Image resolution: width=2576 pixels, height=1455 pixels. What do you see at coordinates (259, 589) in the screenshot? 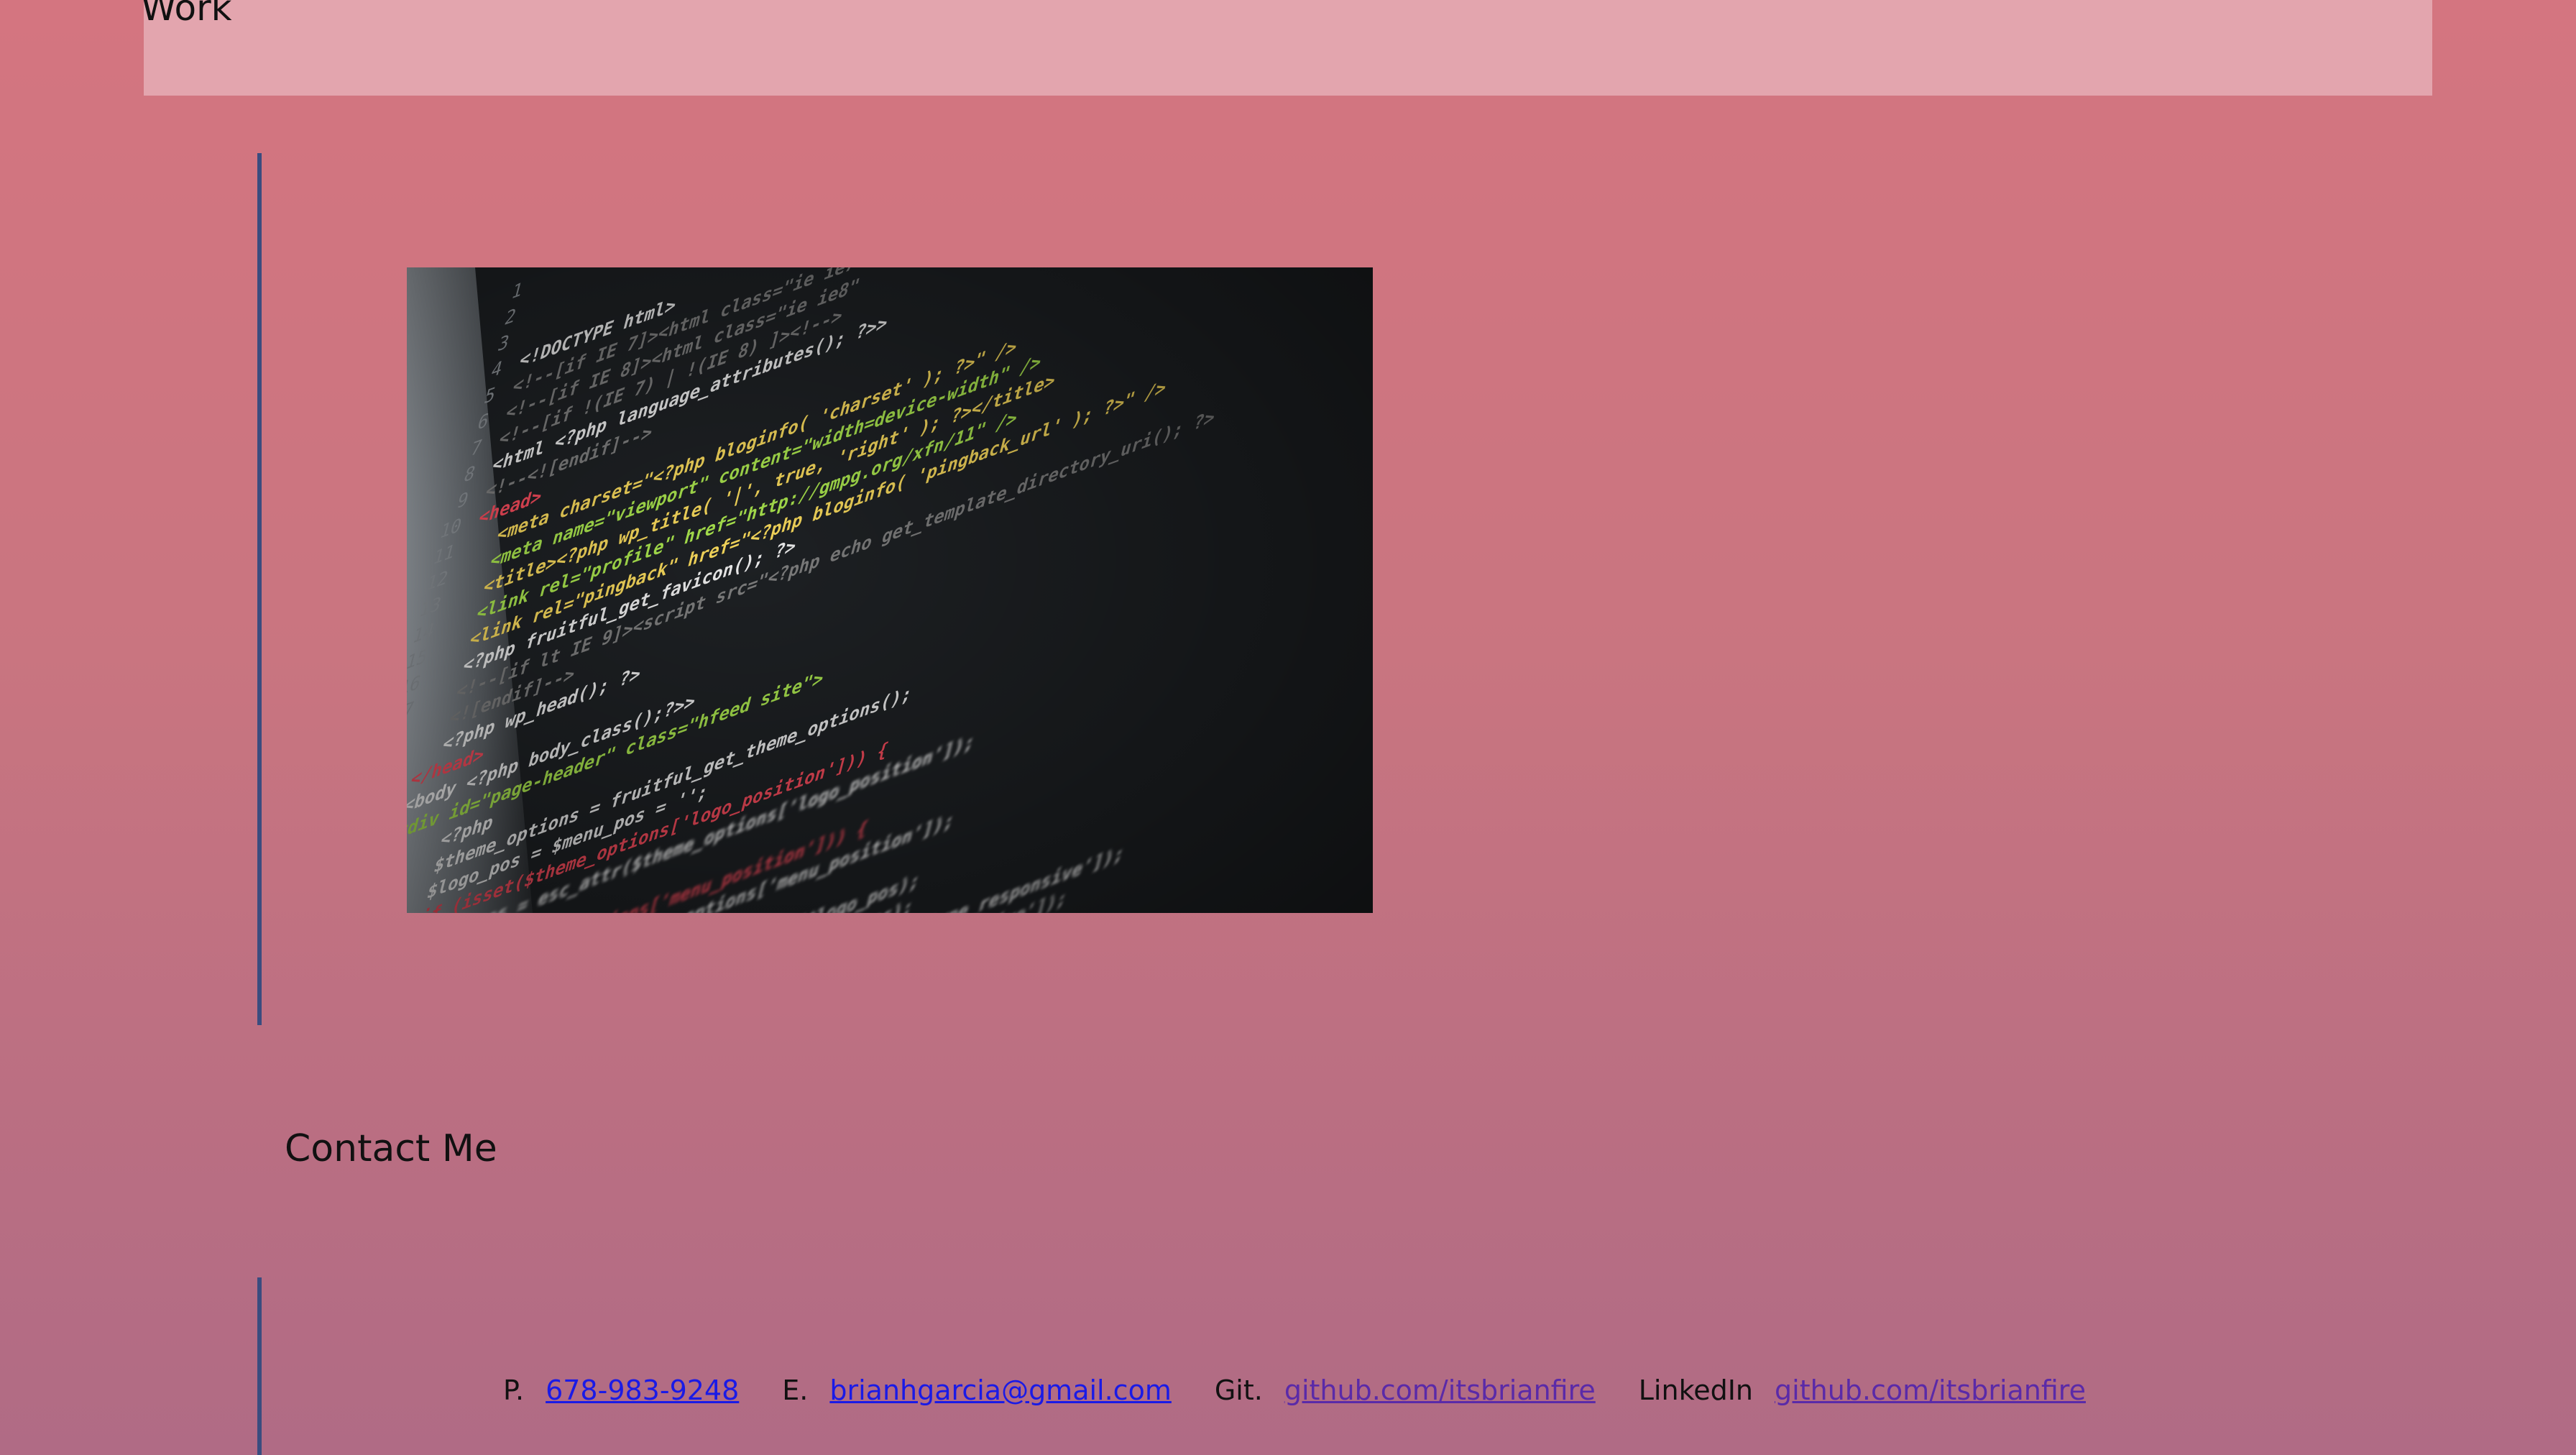
I see `work-section-divider` at bounding box center [259, 589].